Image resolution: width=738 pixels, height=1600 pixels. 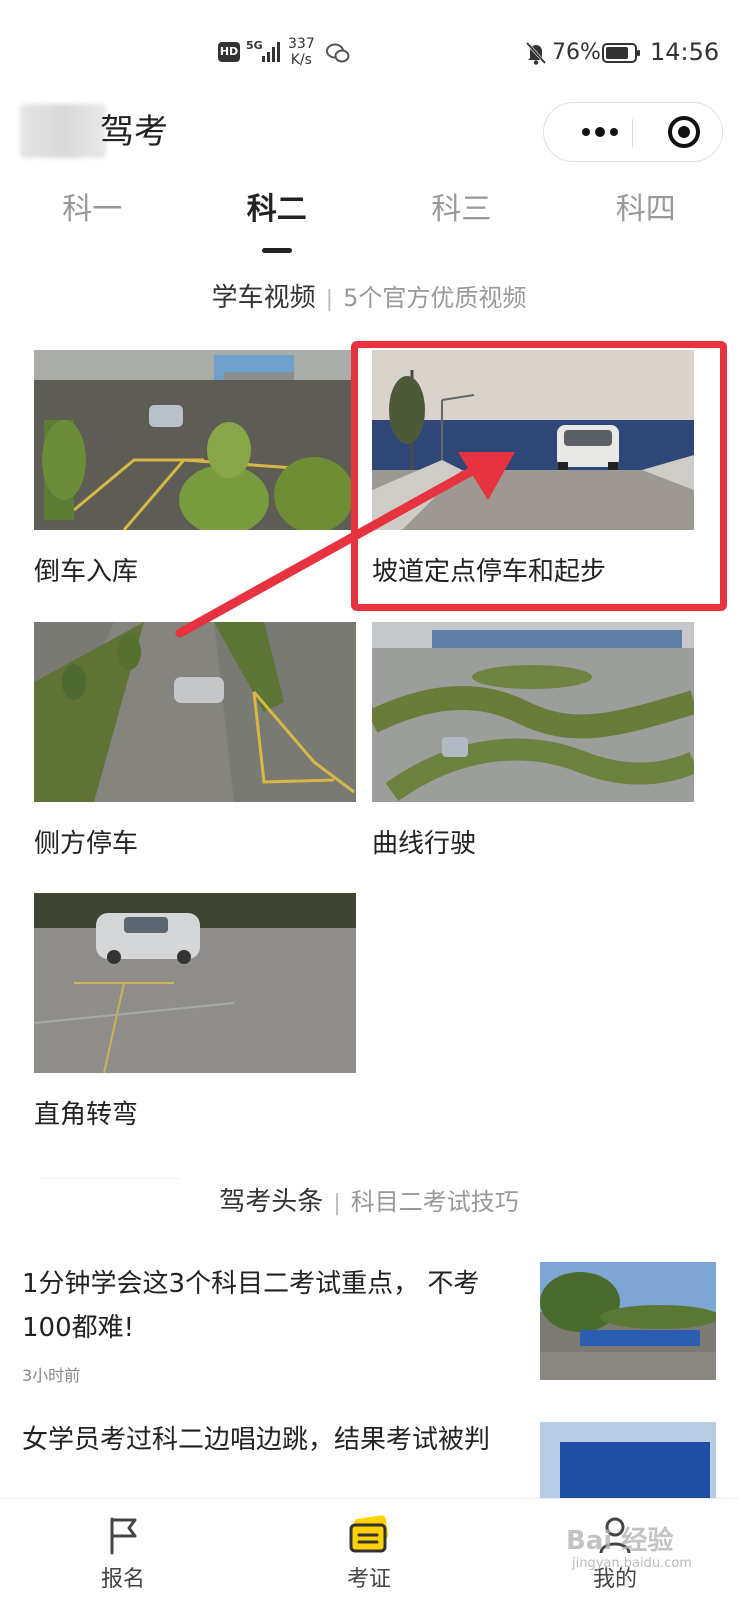 I want to click on section-divider, so click(x=110, y=1178).